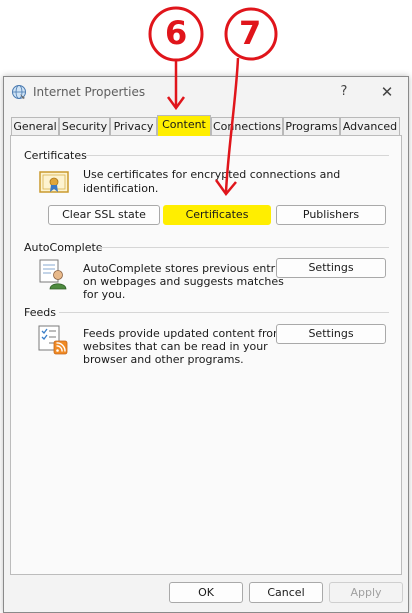  Describe the element at coordinates (311, 126) in the screenshot. I see `tab-programs: Programs` at that location.